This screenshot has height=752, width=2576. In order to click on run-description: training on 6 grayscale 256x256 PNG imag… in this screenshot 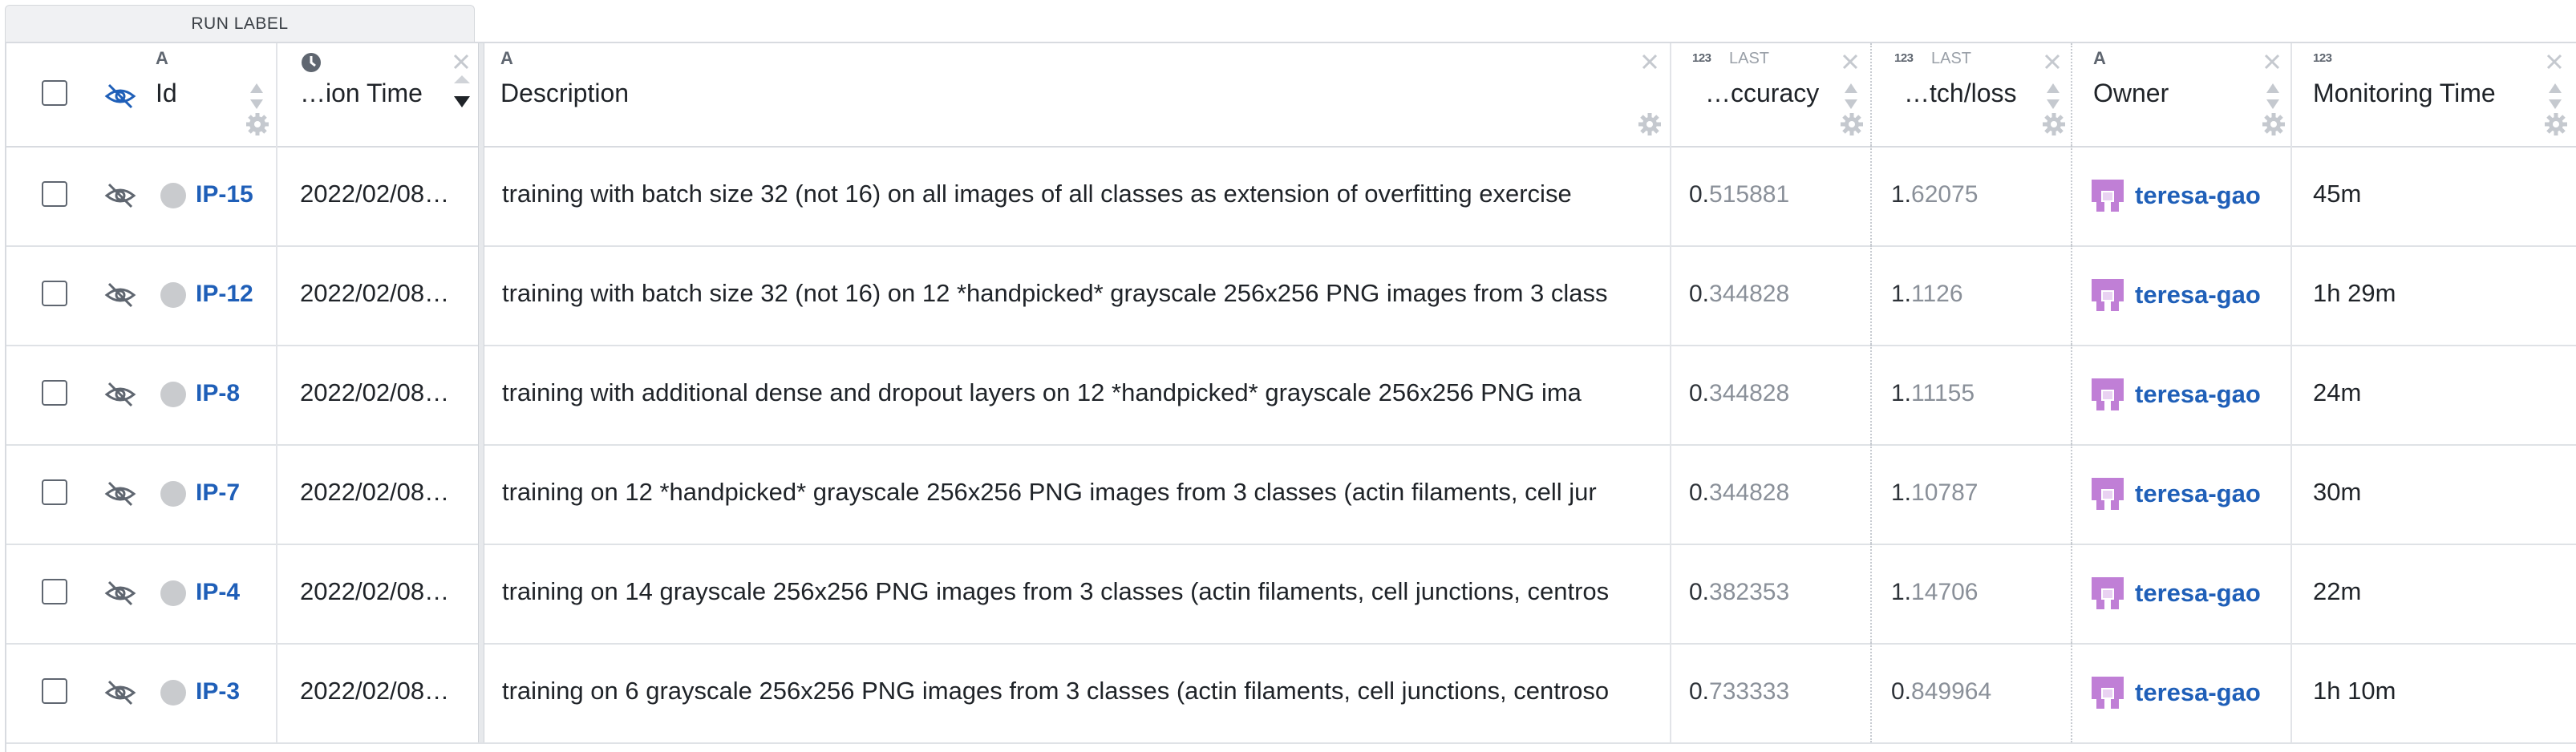, I will do `click(1056, 691)`.